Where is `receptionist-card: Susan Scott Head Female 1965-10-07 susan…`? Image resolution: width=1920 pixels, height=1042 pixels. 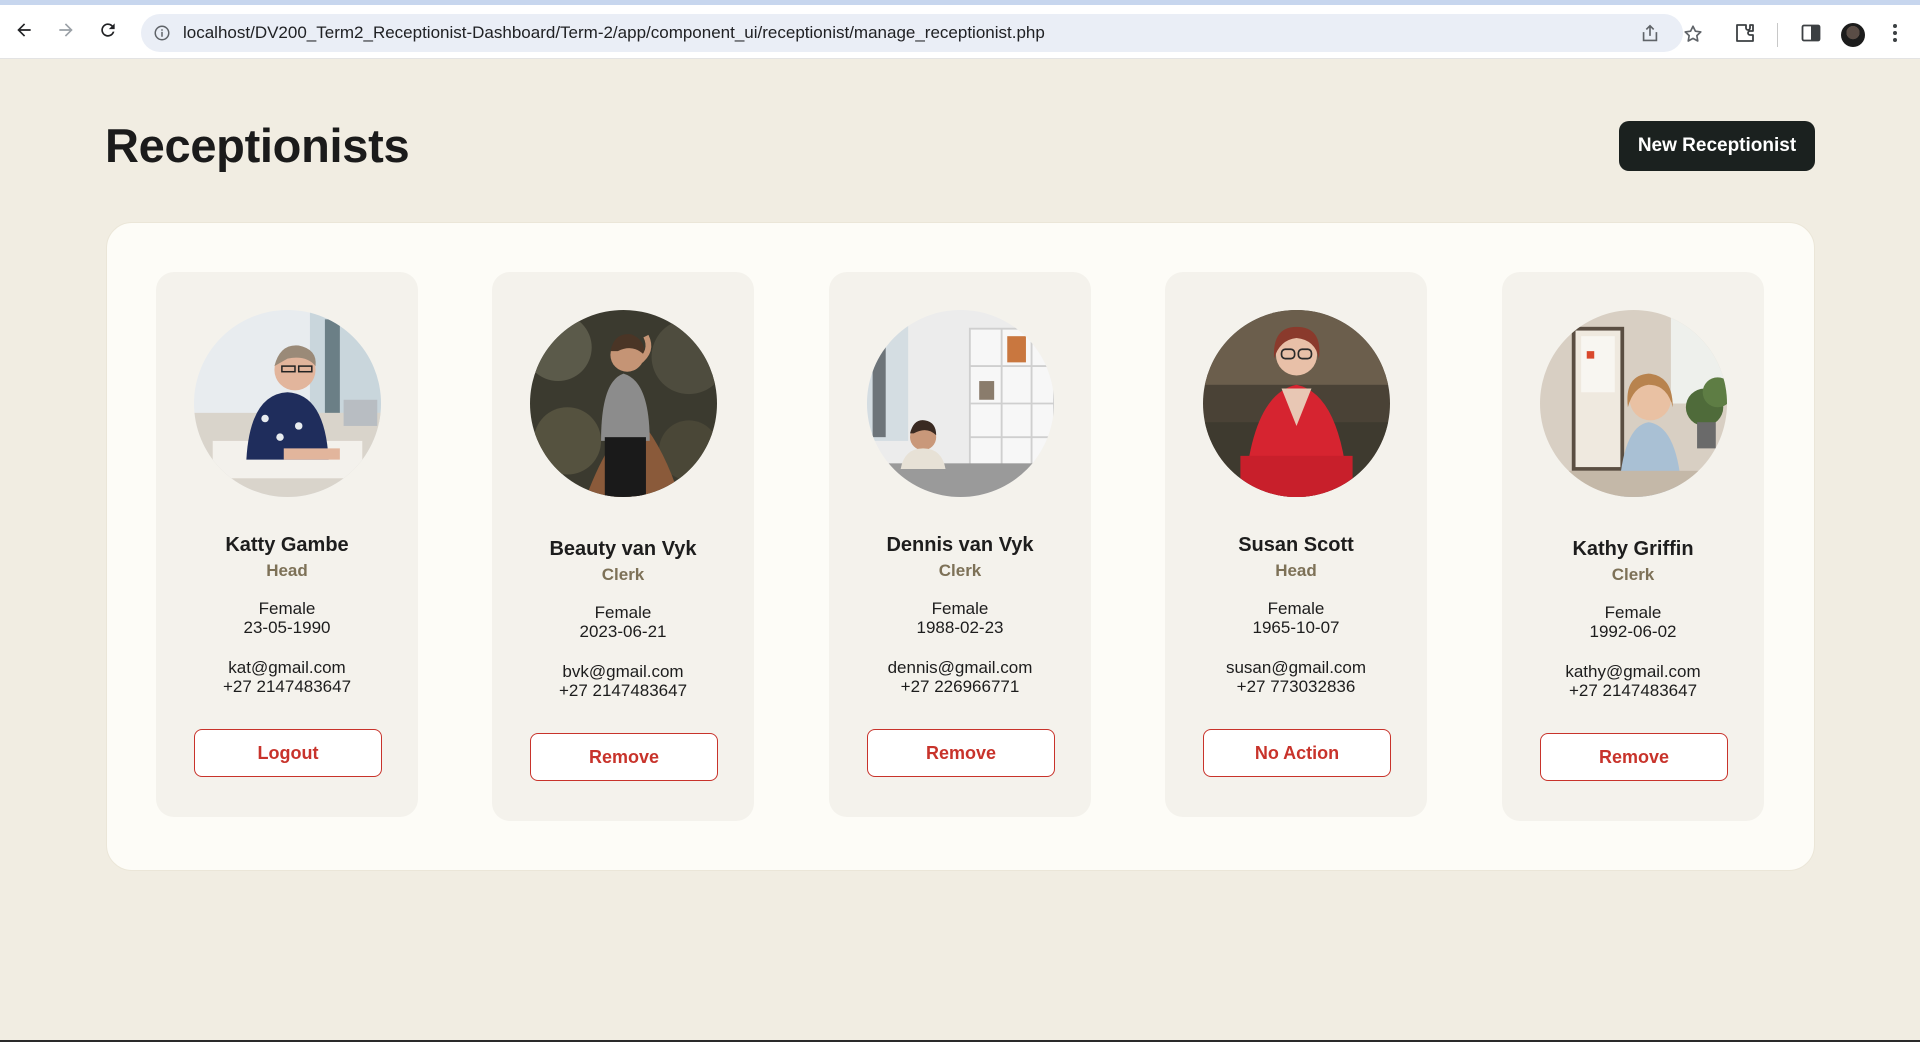
receptionist-card: Susan Scott Head Female 1965-10-07 susan… is located at coordinates (1296, 544).